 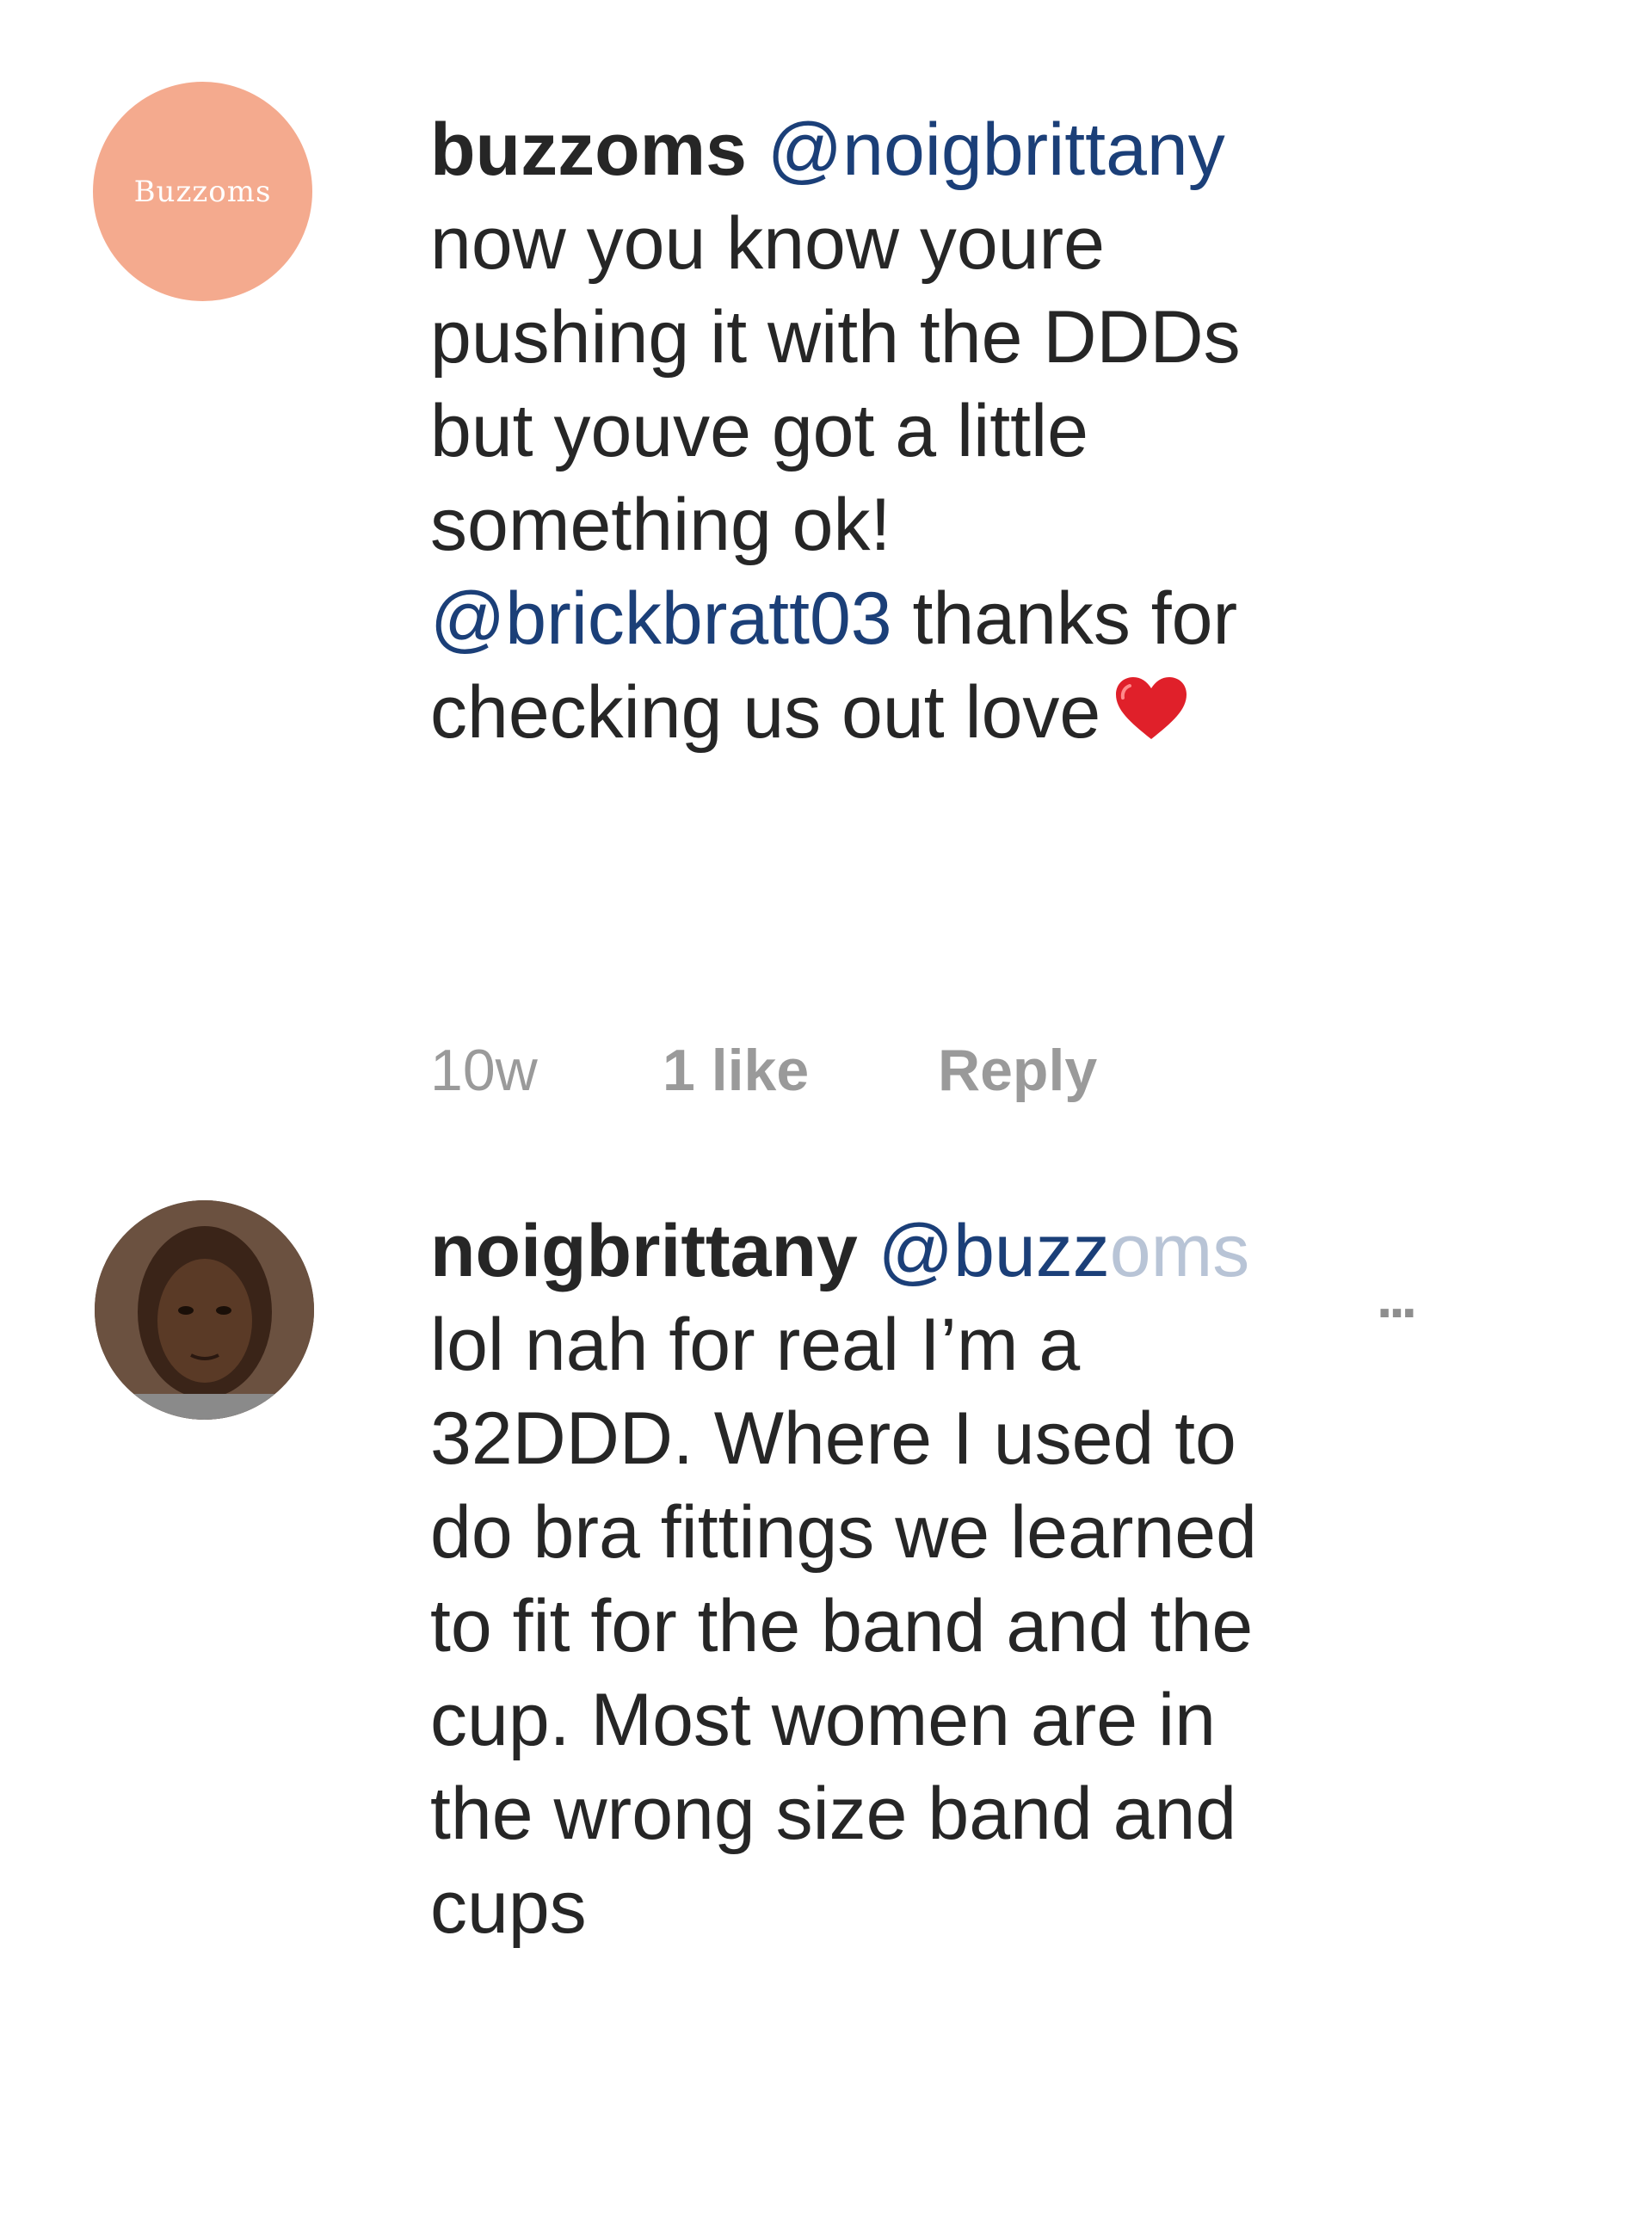 I want to click on comment-line: now you know youre, so click(x=767, y=243).